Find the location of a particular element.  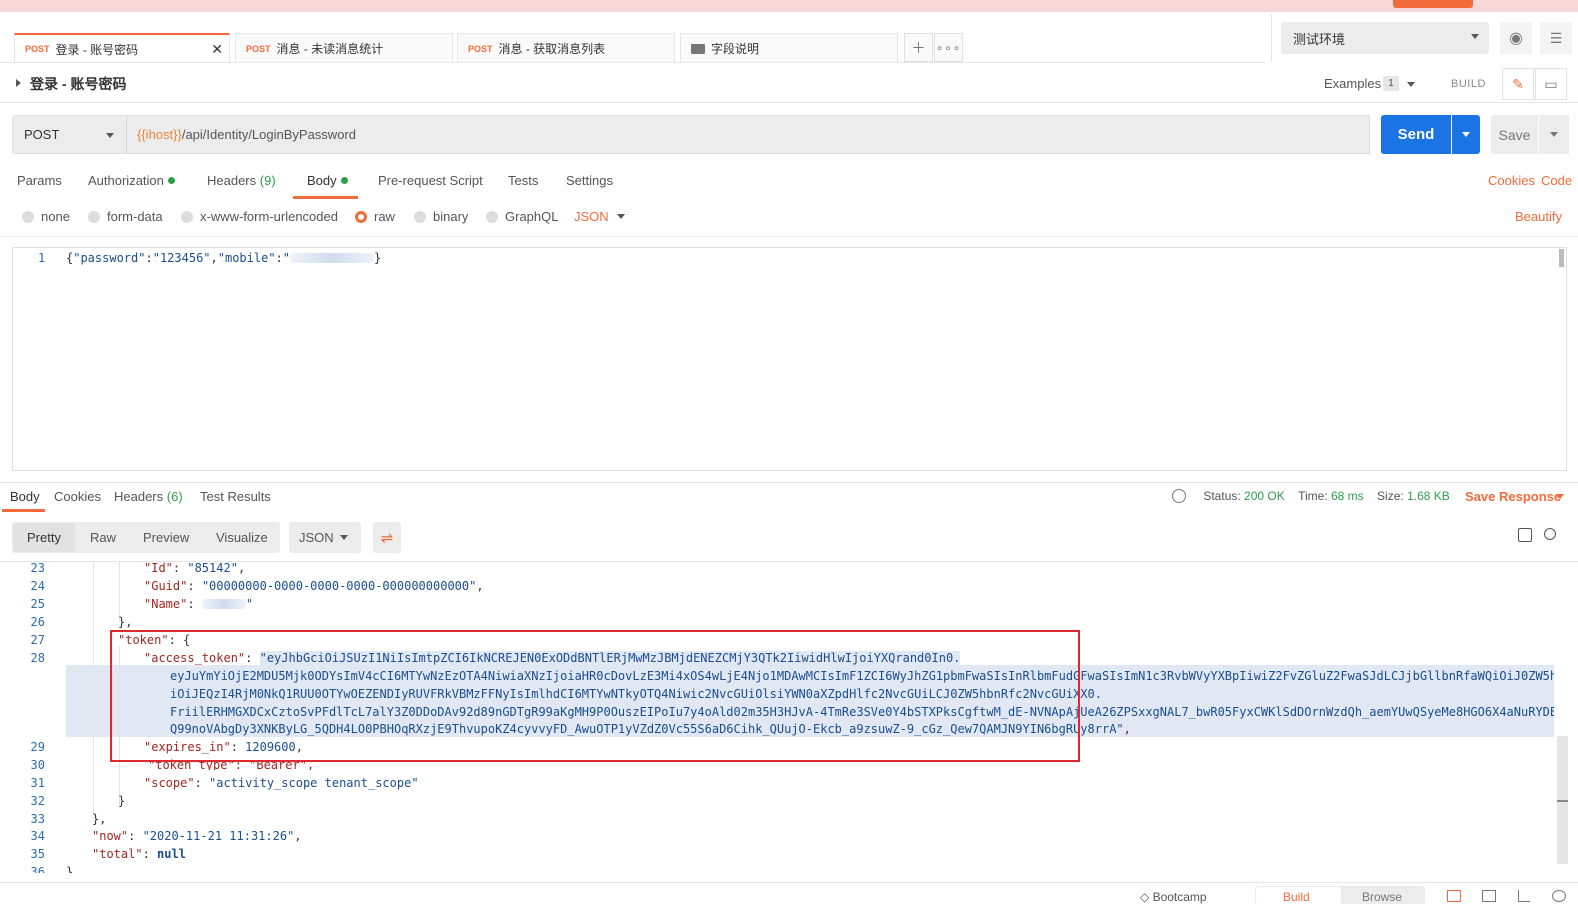

view-visualize: Visualize is located at coordinates (242, 537).